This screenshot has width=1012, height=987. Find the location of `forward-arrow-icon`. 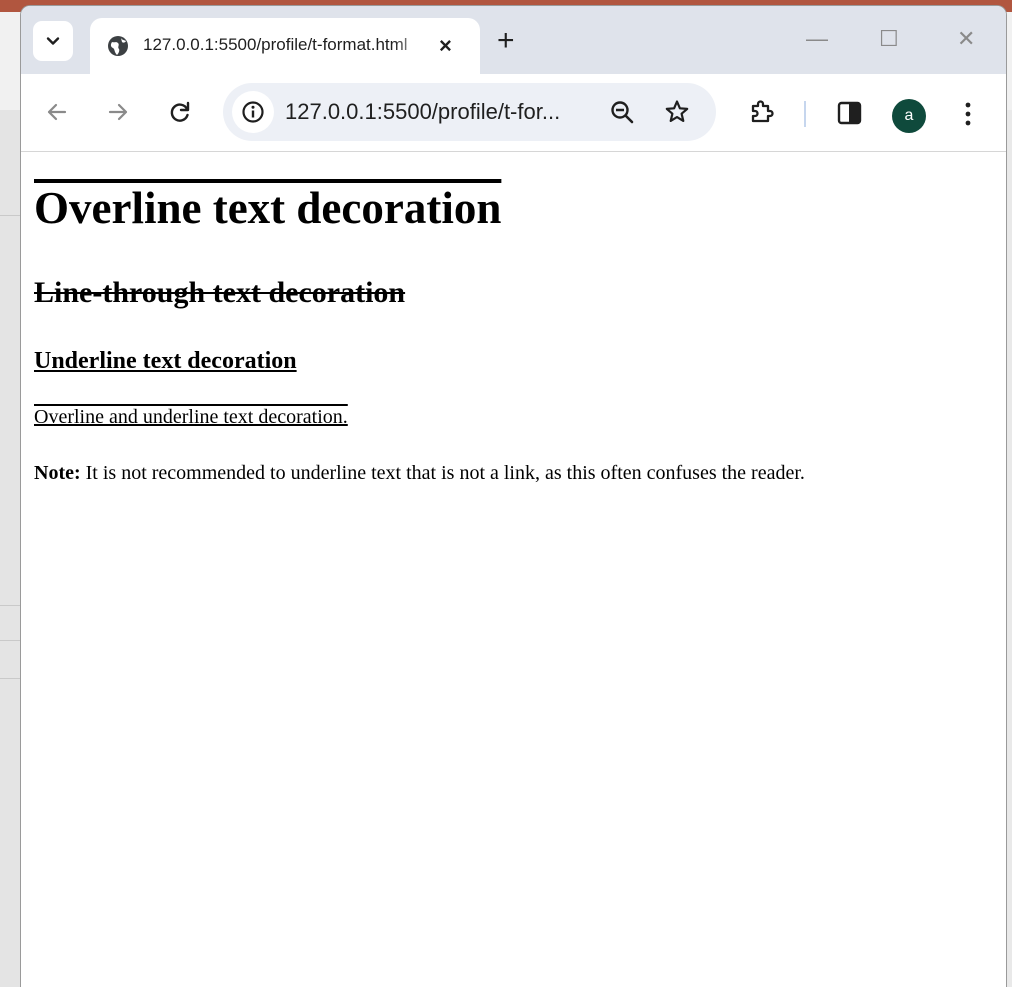

forward-arrow-icon is located at coordinates (118, 112).